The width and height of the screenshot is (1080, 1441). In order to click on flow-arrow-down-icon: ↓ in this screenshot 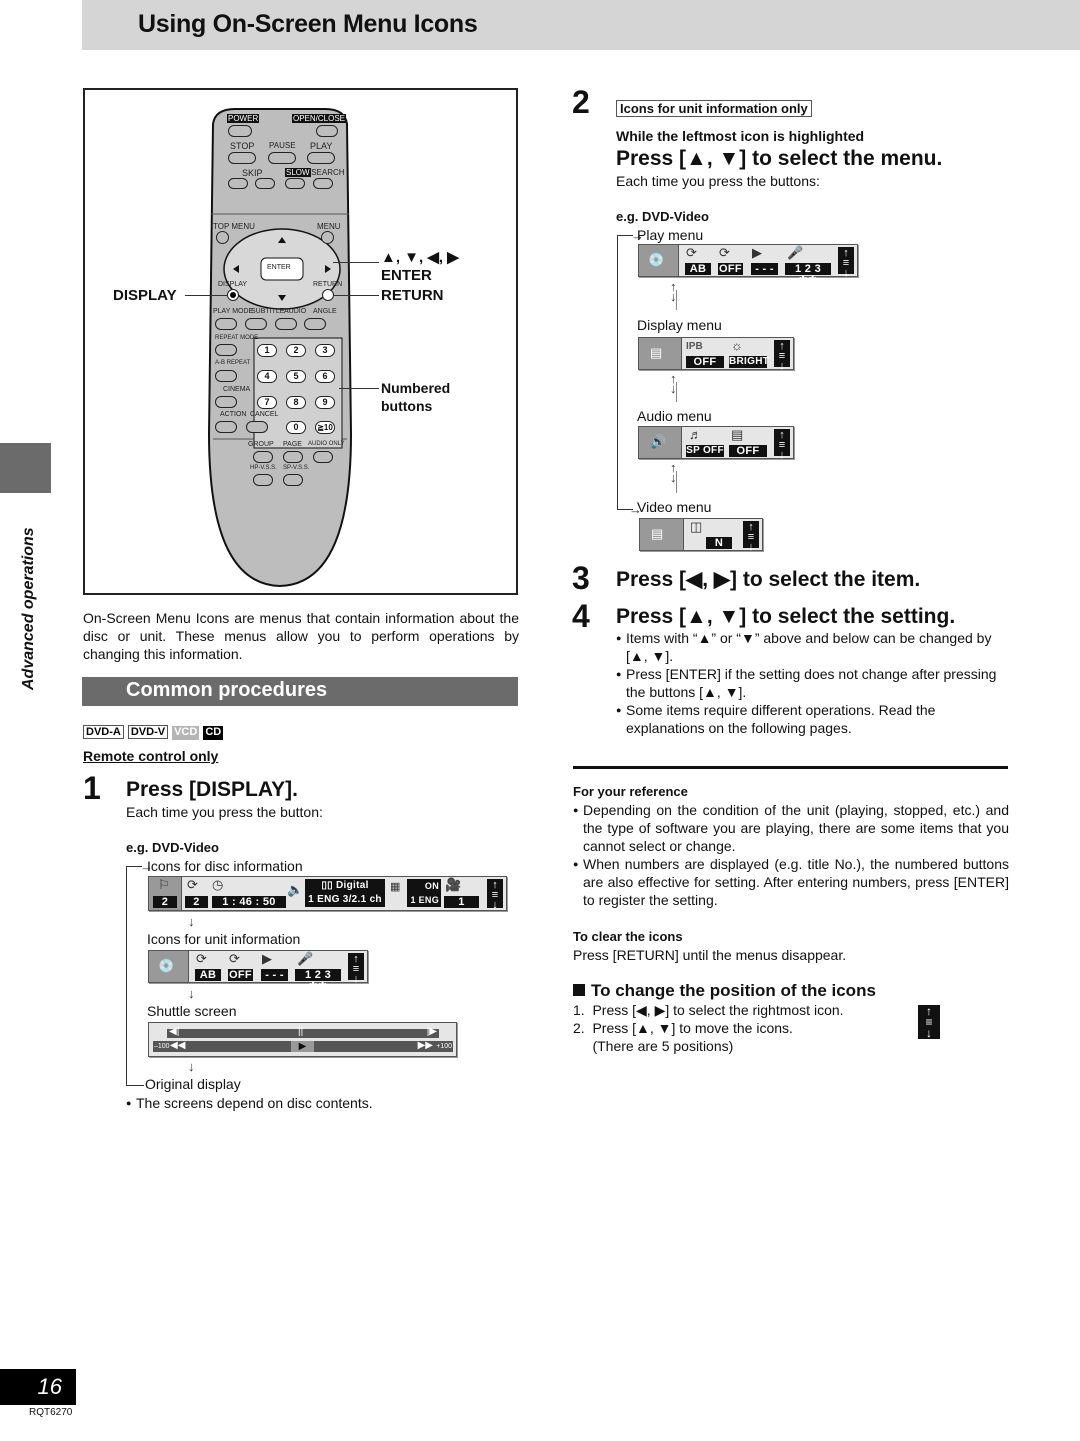, I will do `click(191, 1066)`.